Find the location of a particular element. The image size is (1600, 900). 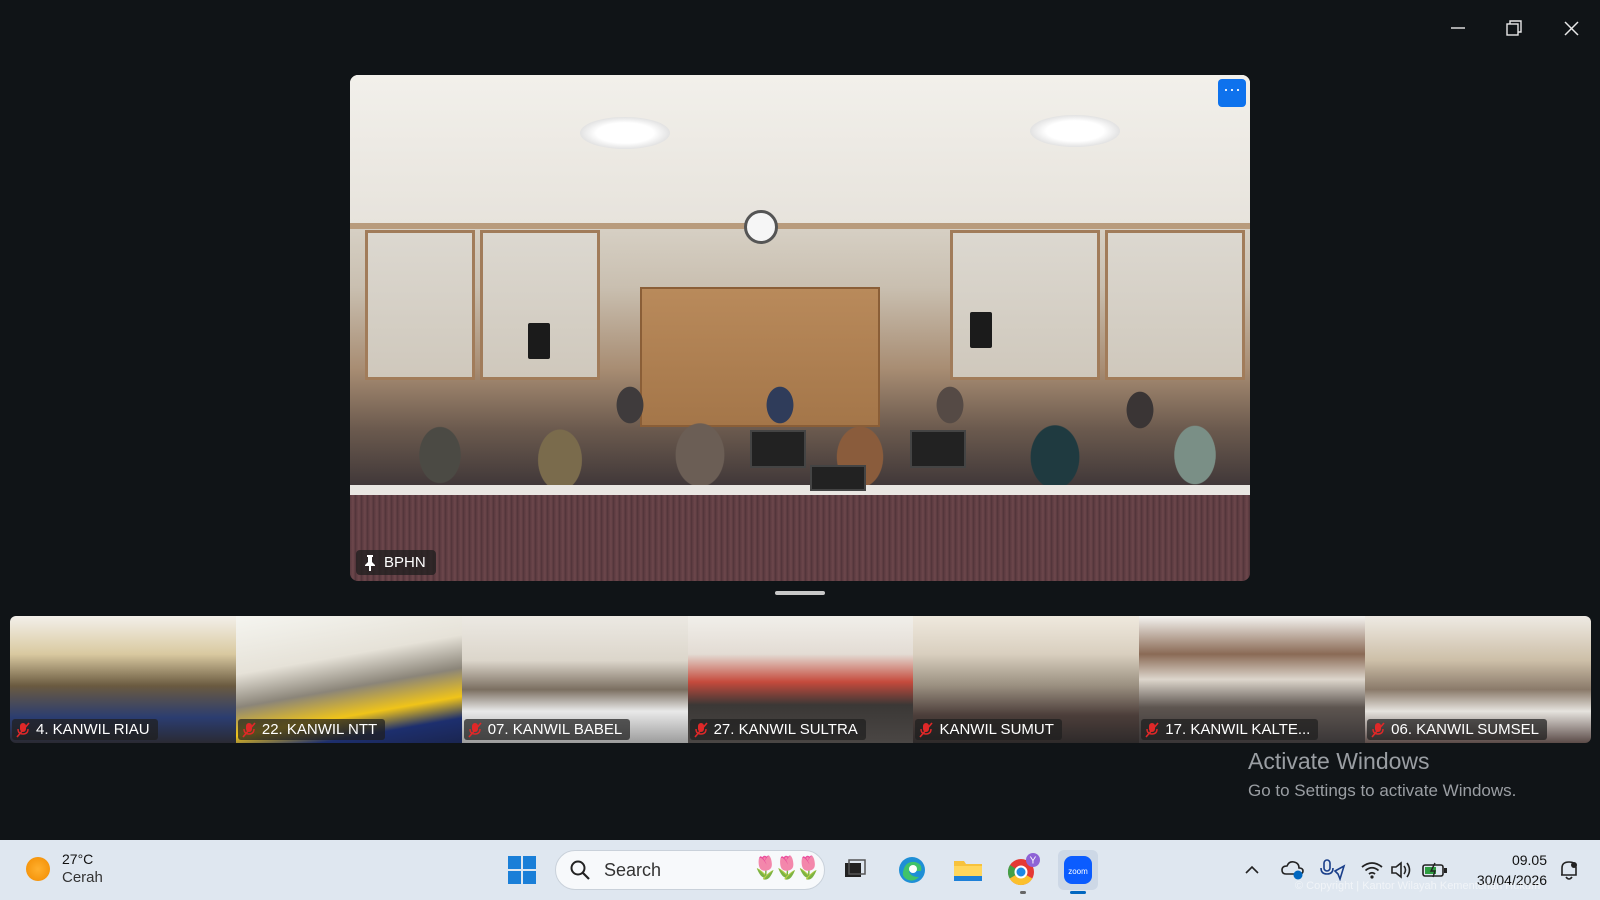

chrome-icon: Y is located at coordinates (1023, 869).